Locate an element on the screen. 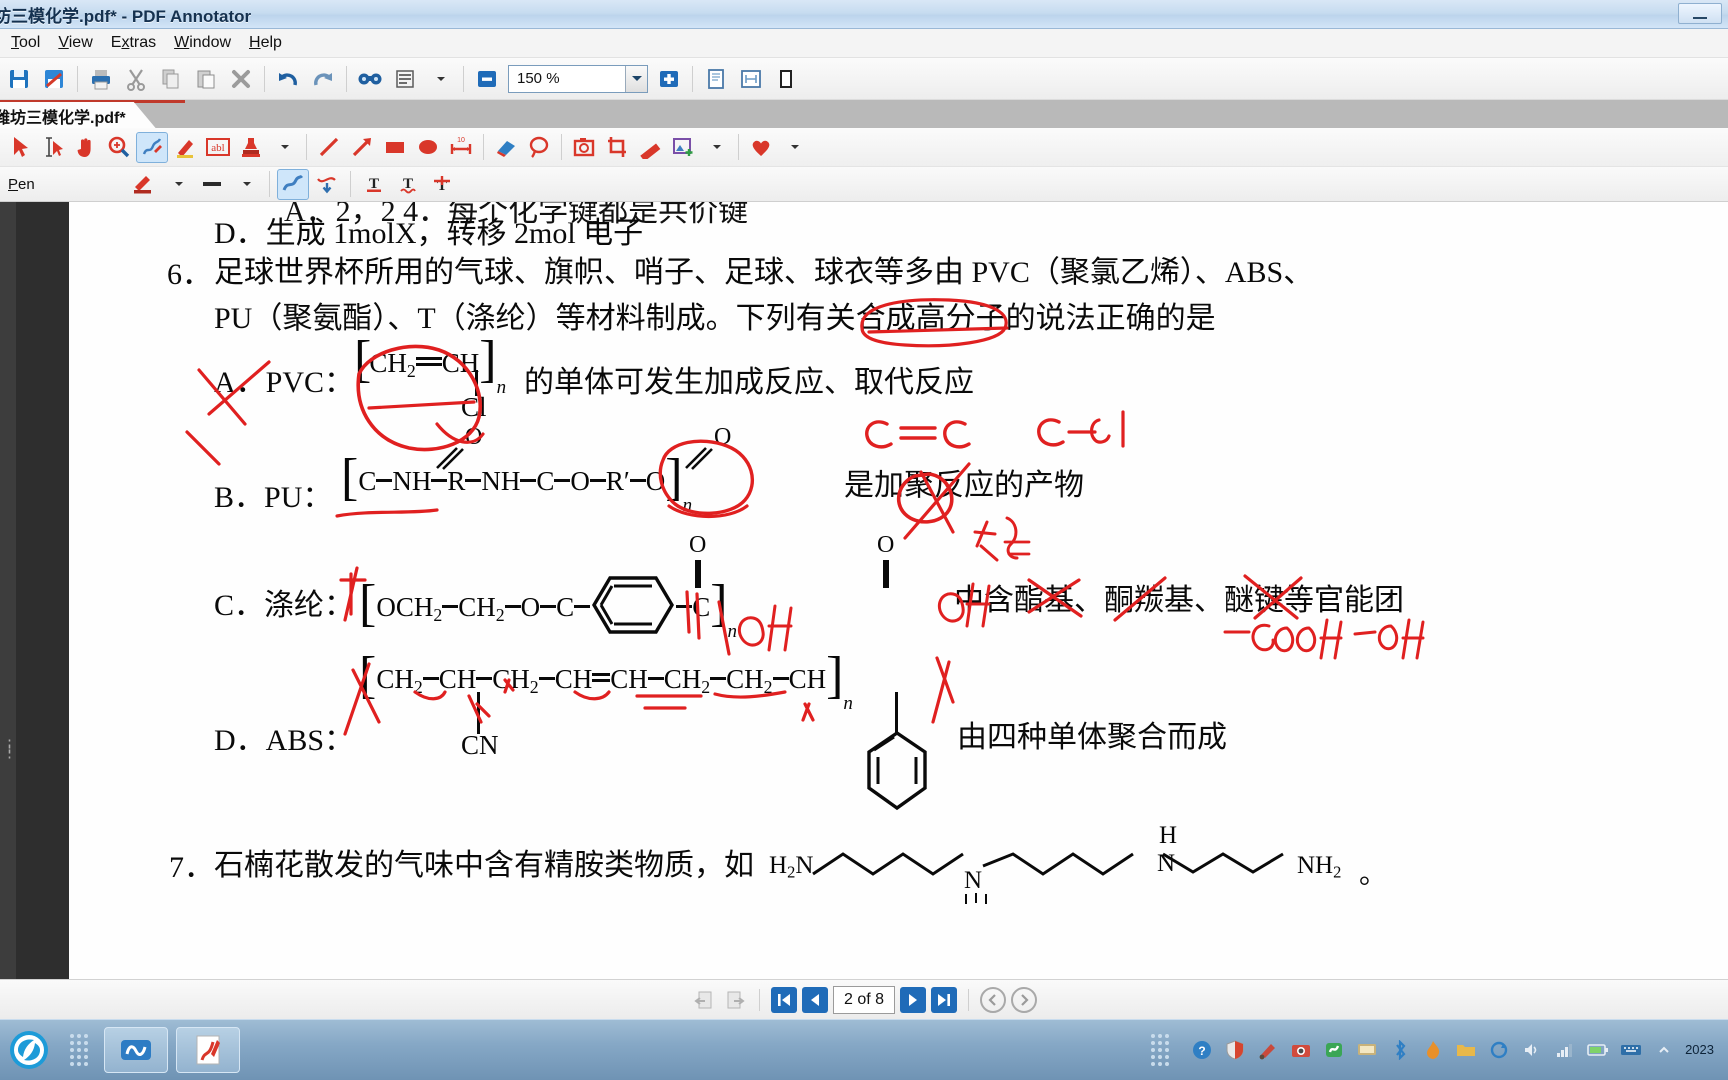 The image size is (1728, 1080). q6-option-c-label: C．涤纶： is located at coordinates (284, 605).